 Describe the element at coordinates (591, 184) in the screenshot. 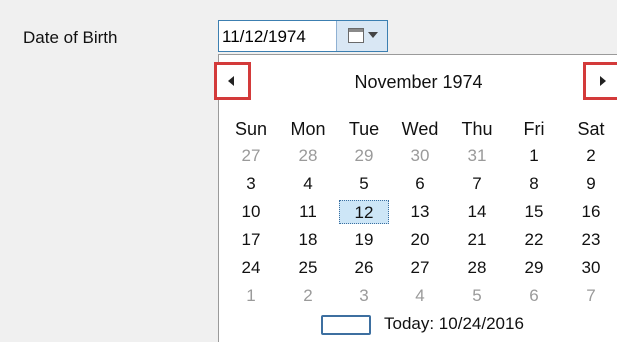

I see `calendar-day: 9` at that location.